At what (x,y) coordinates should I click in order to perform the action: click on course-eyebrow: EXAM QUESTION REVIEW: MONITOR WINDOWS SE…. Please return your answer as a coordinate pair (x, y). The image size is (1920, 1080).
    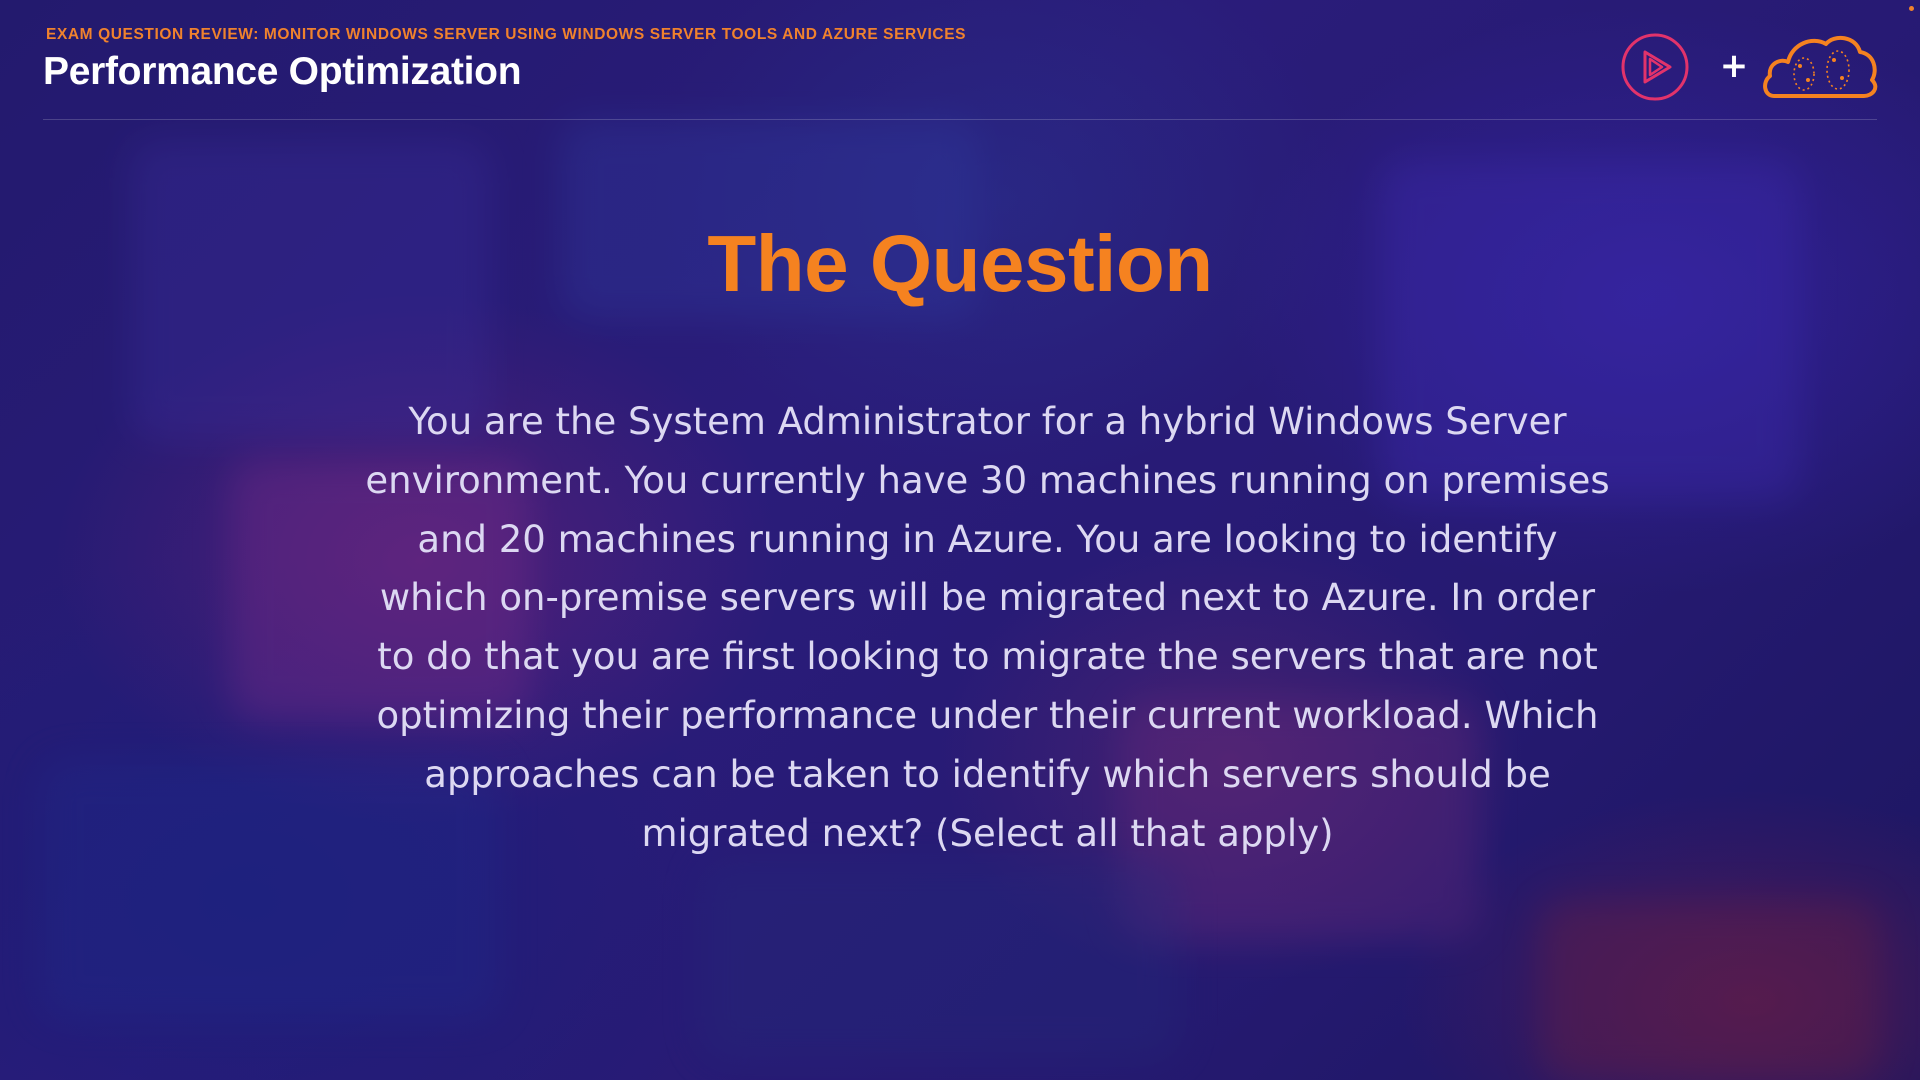
    Looking at the image, I should click on (506, 34).